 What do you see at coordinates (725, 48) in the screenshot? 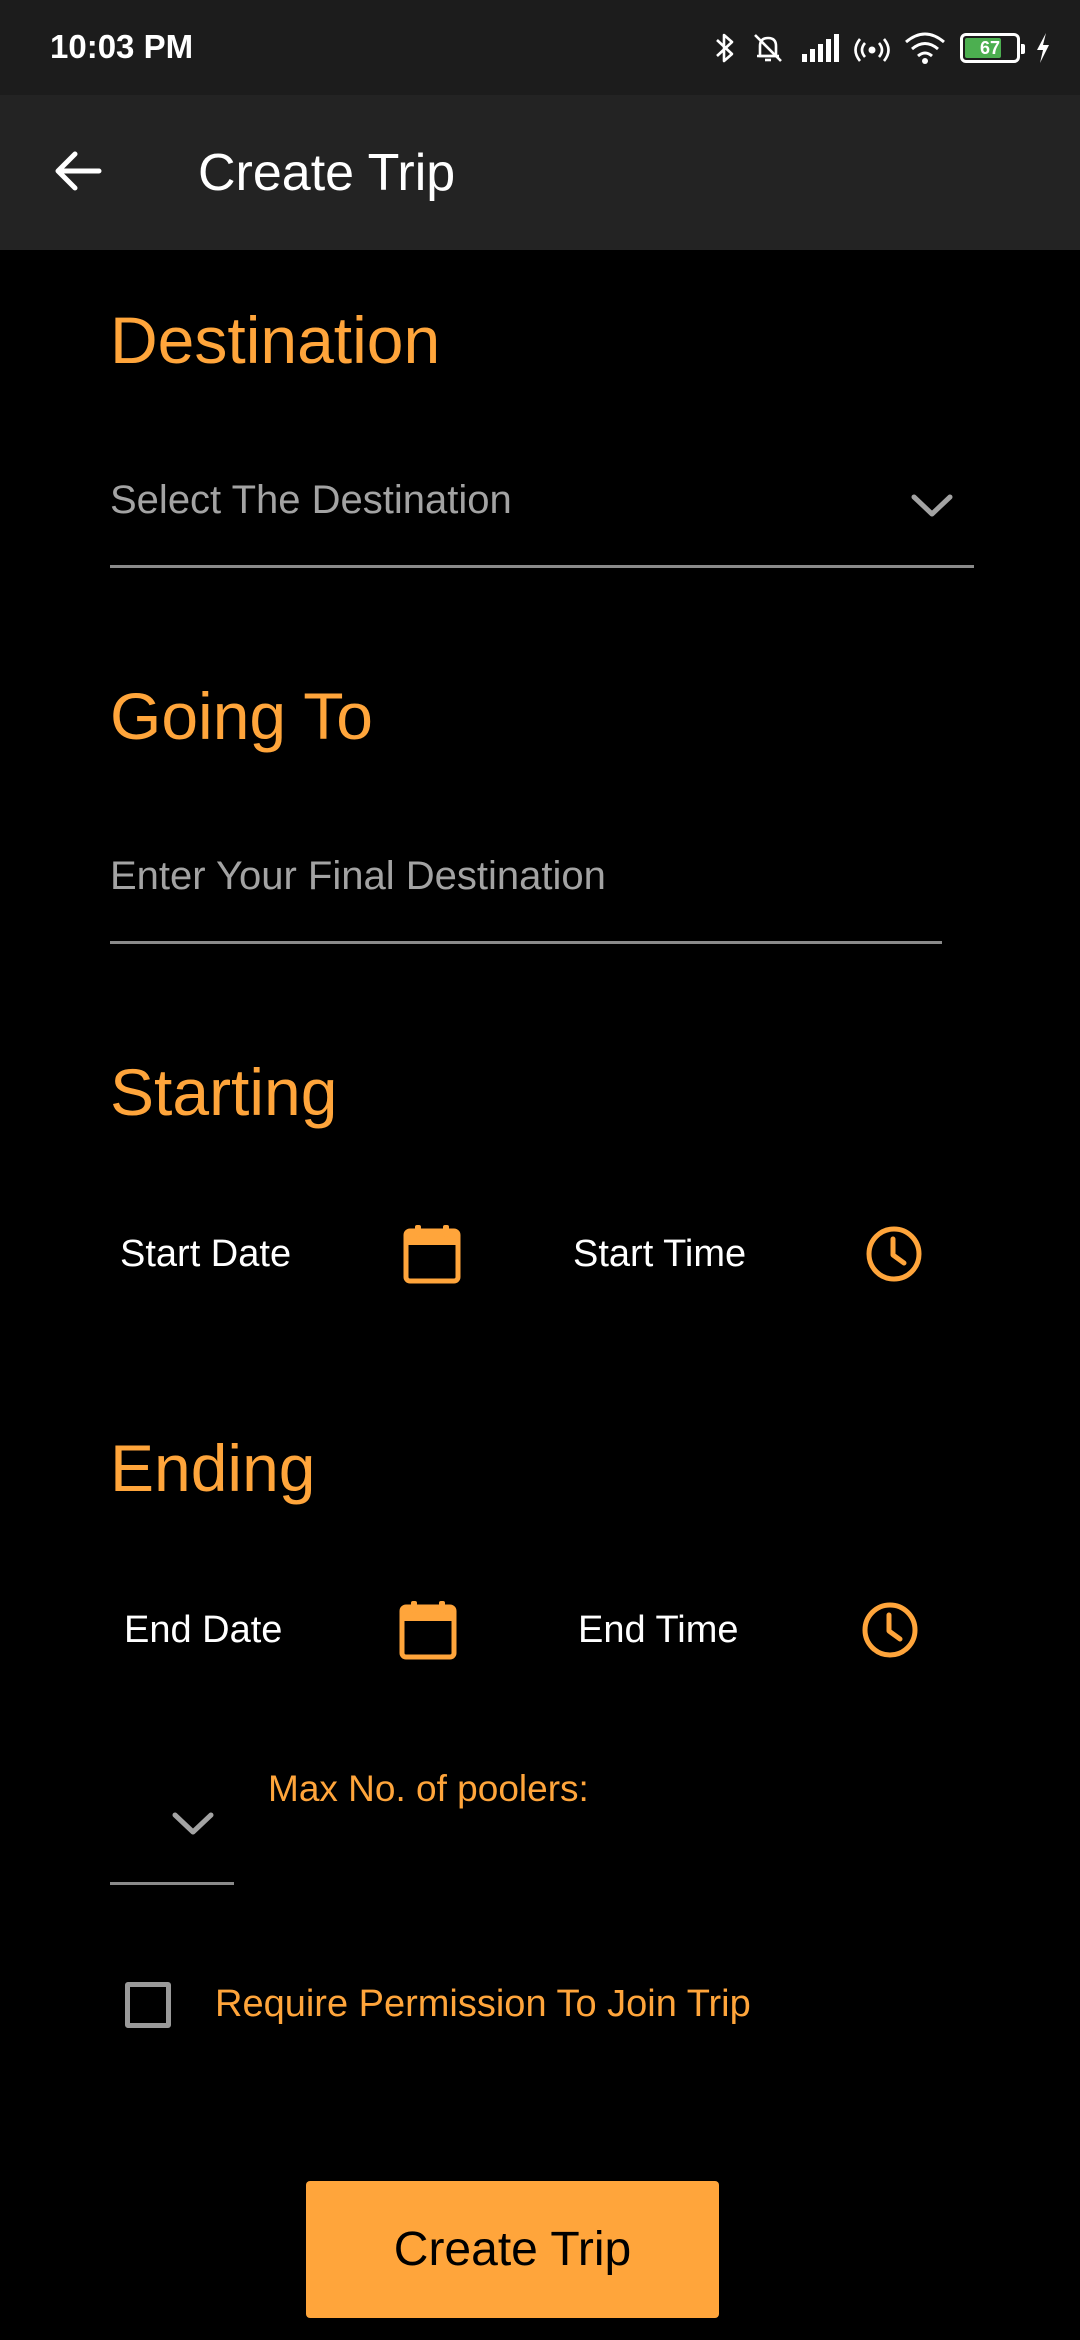
I see `bluetooth-icon` at bounding box center [725, 48].